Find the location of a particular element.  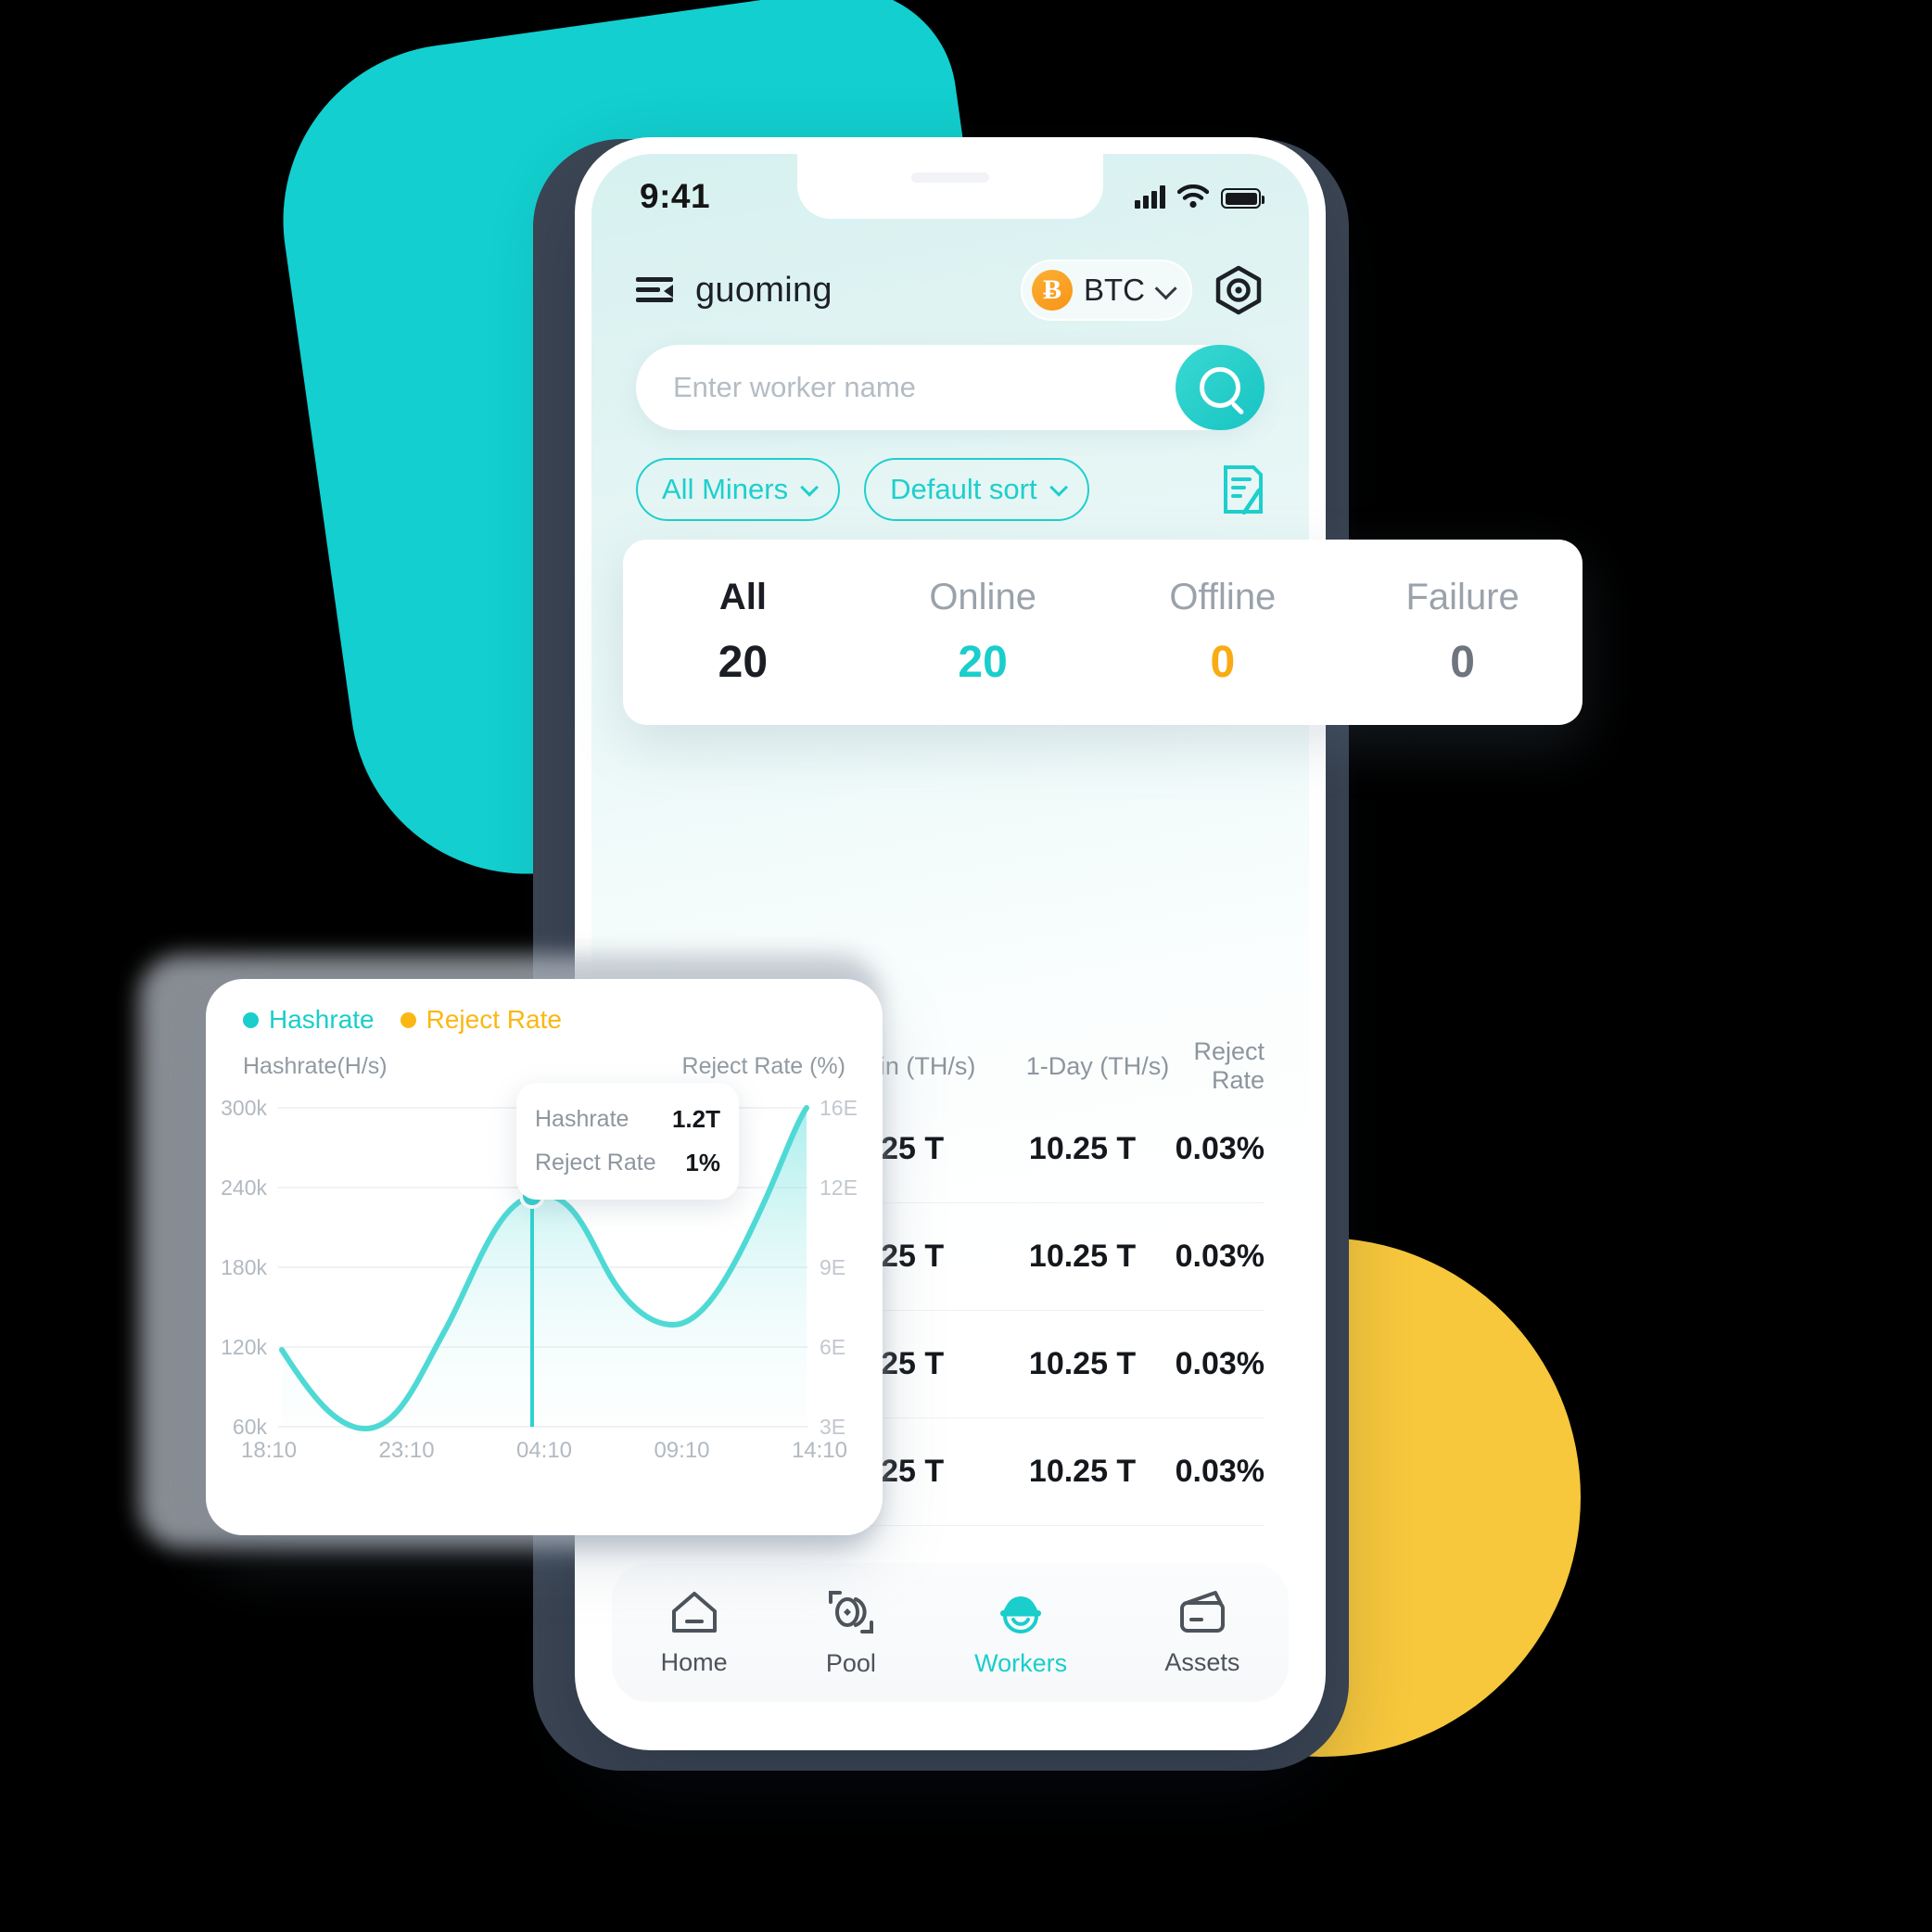

svg-text: 180k is located at coordinates (244, 1267).